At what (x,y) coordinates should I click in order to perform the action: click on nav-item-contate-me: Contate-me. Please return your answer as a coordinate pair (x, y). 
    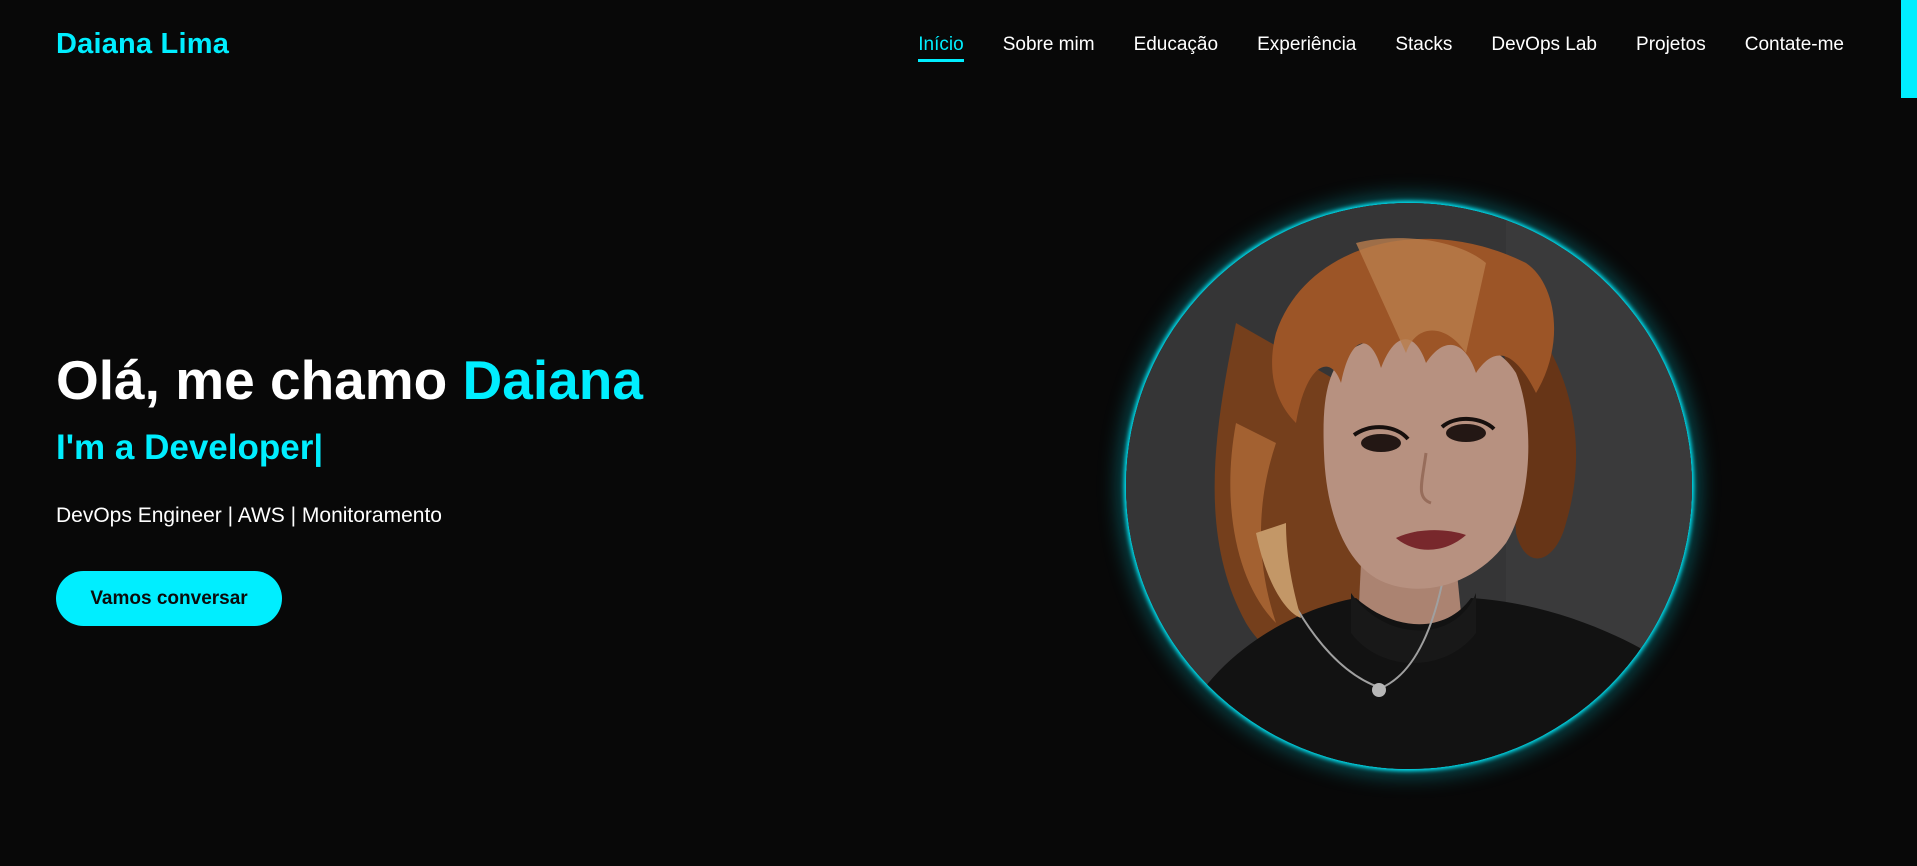
    Looking at the image, I should click on (1794, 47).